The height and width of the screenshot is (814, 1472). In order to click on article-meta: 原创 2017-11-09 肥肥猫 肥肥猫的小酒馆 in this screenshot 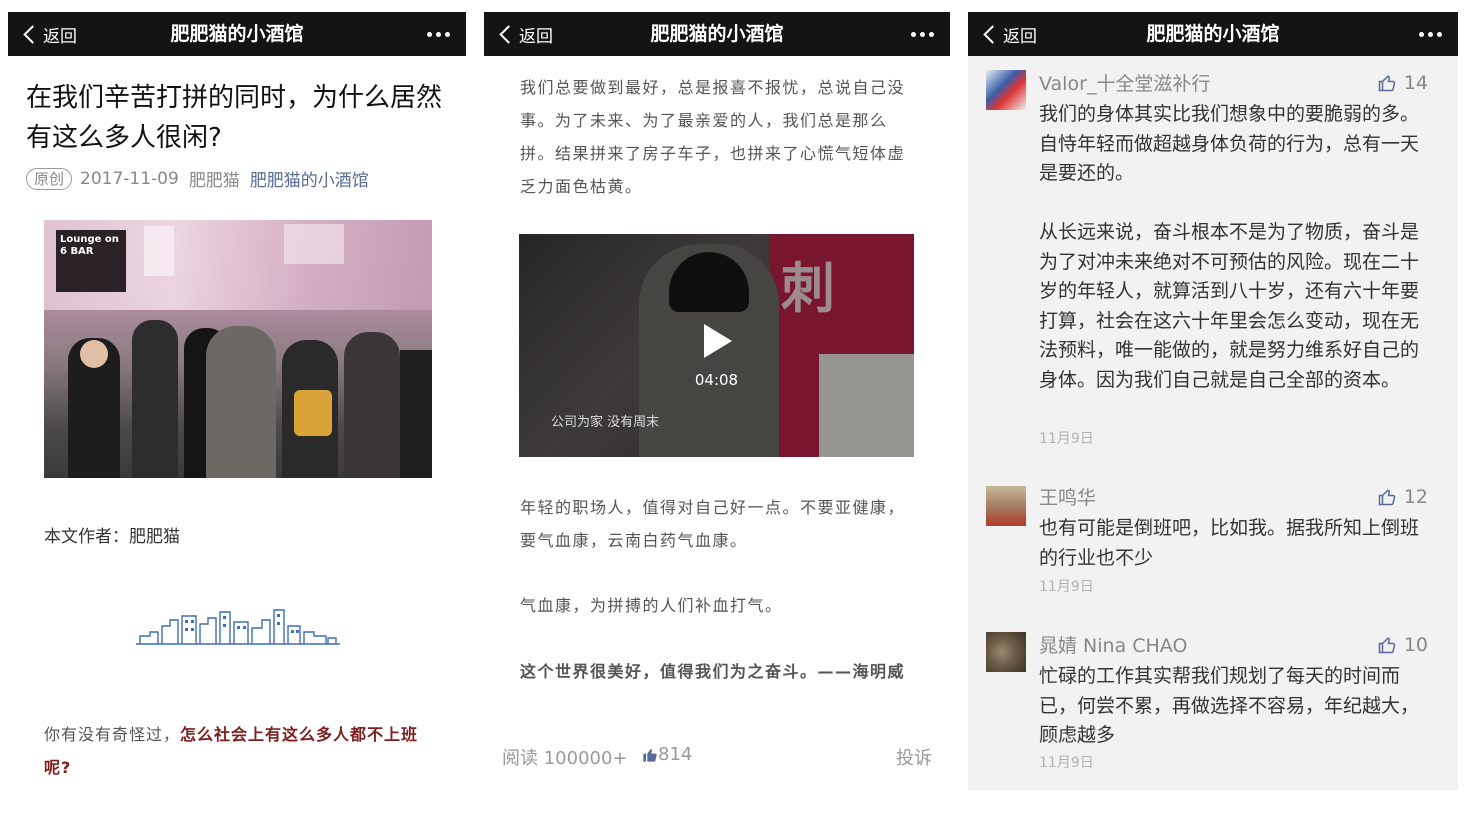, I will do `click(197, 178)`.